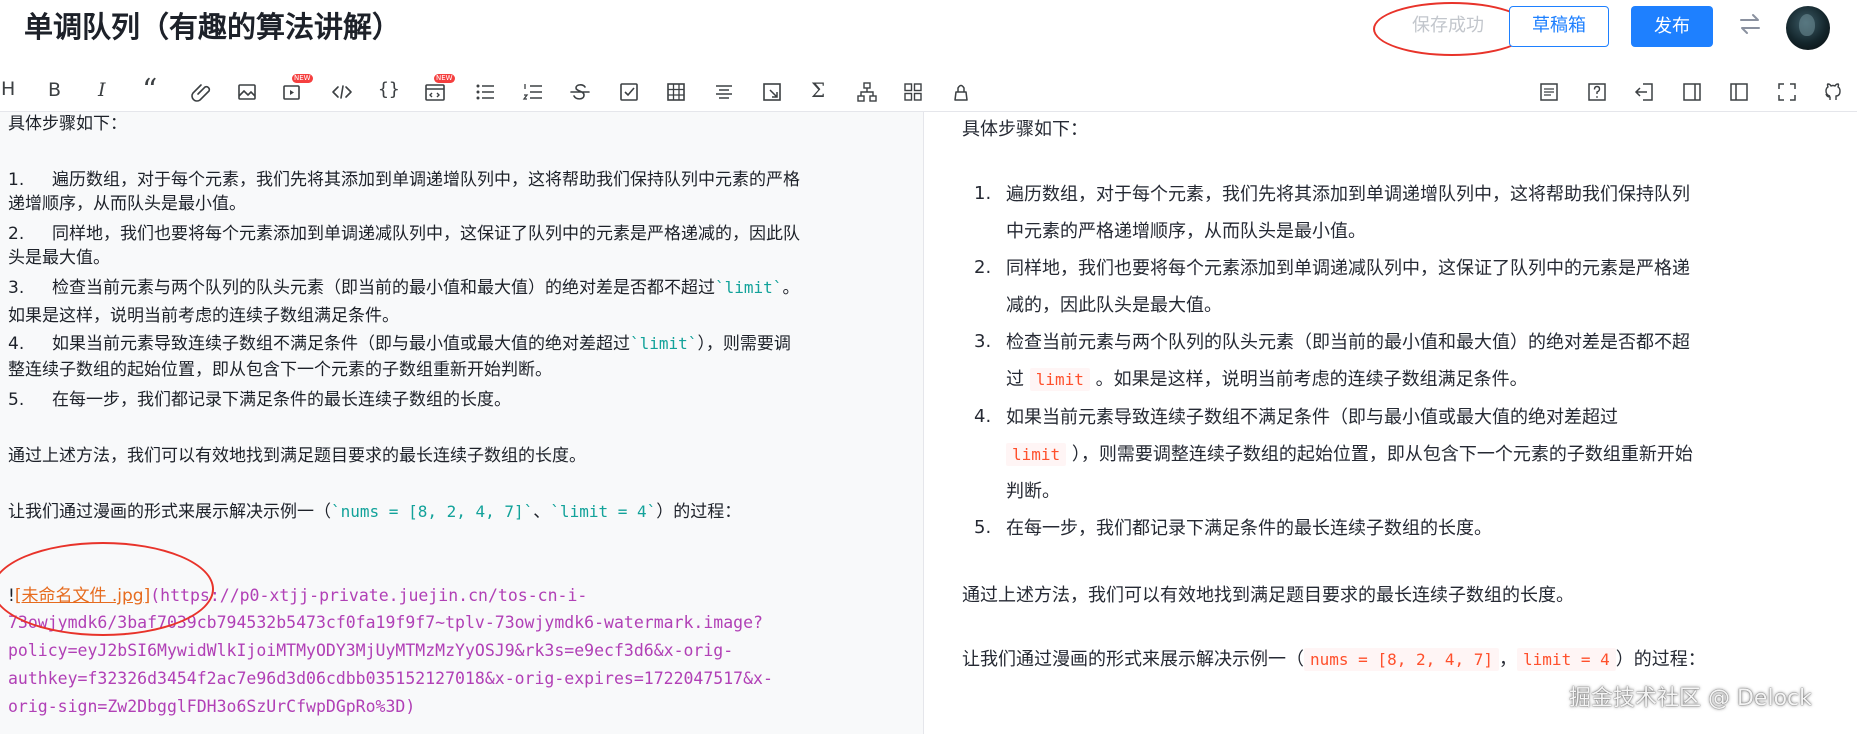  Describe the element at coordinates (983, 267) in the screenshot. I see `list-item-number: 2.` at that location.